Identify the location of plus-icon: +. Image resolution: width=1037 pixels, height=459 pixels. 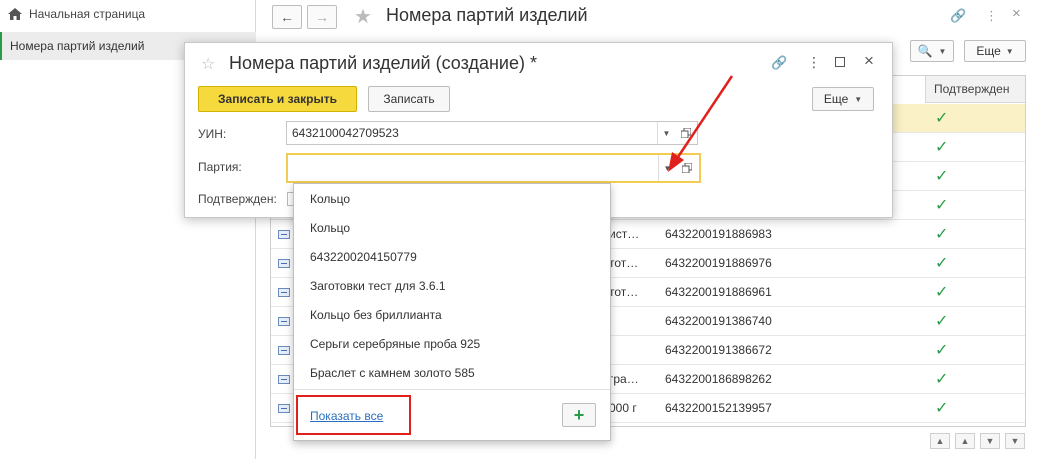
(579, 414).